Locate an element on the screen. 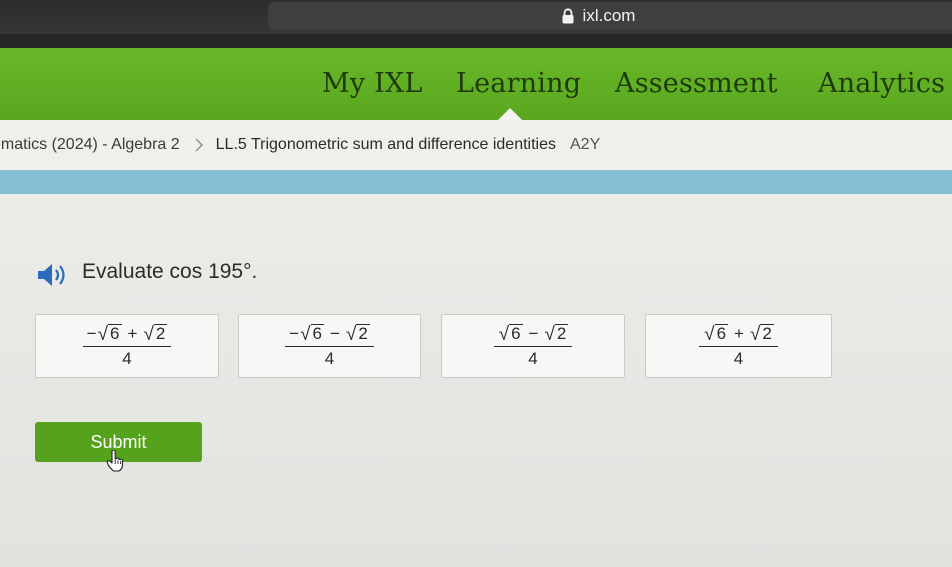  choice-fraction: − √ 6 + √ 2 4 is located at coordinates (127, 346).